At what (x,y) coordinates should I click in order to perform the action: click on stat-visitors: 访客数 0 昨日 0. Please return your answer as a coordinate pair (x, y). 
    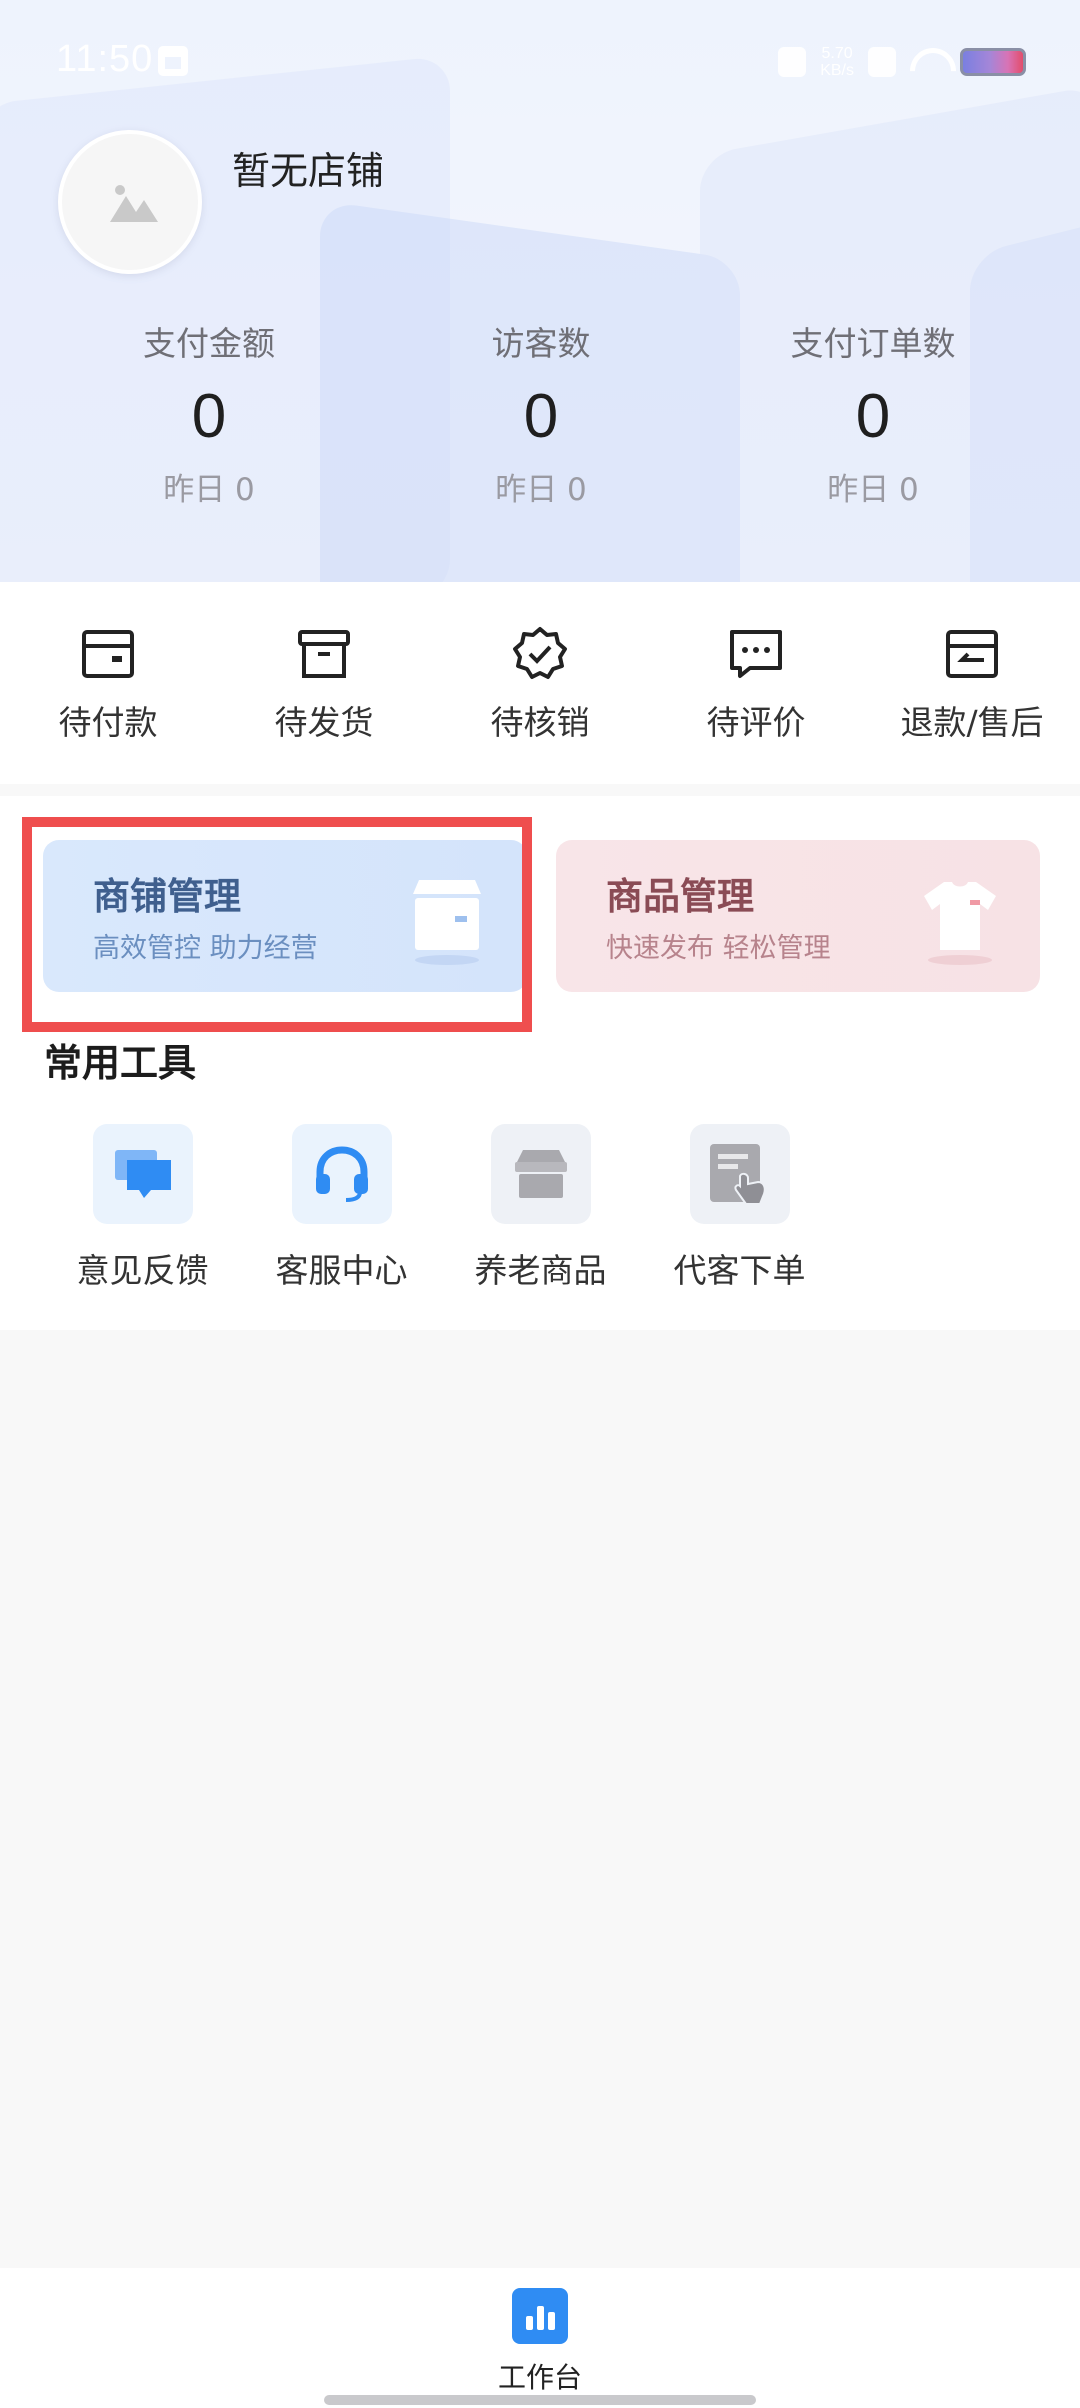
    Looking at the image, I should click on (541, 417).